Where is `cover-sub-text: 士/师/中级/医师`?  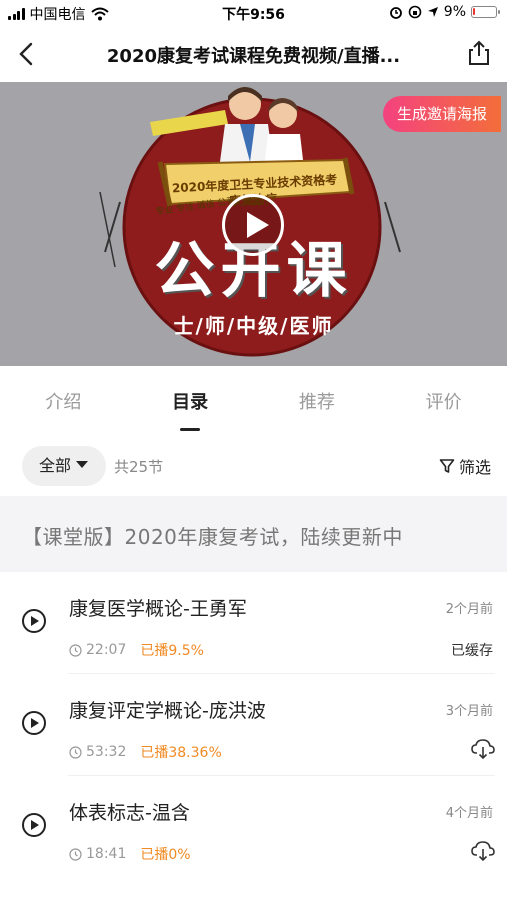
cover-sub-text: 士/师/中级/医师 is located at coordinates (253, 326).